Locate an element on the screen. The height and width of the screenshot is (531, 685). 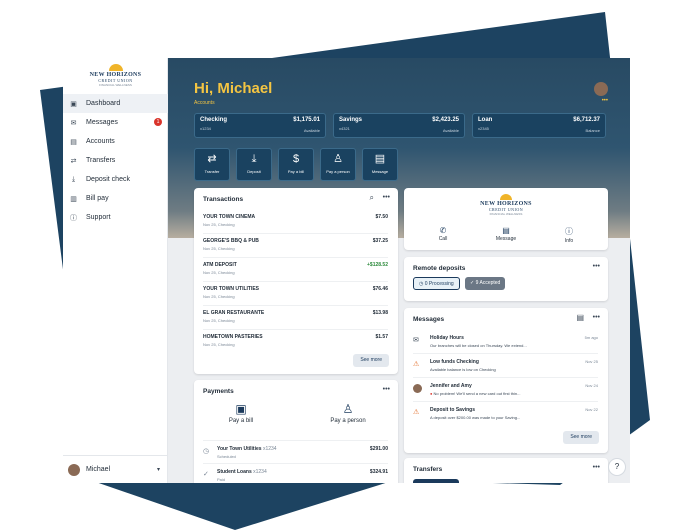
message-date: Nov 25 is located at coordinates (591, 361).